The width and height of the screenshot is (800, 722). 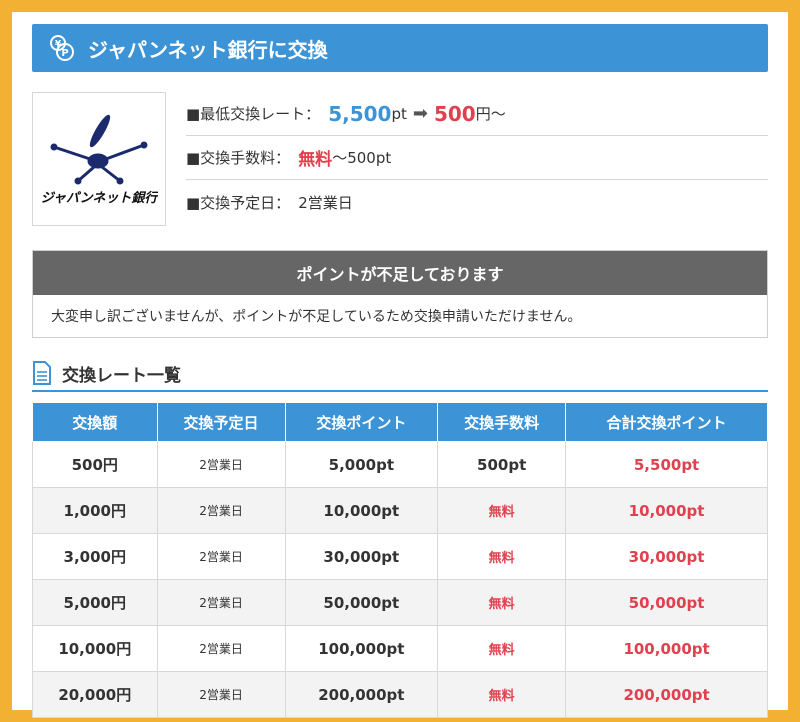 I want to click on table-row: 10,000円 2営業日 100,000pt 無料 100,000pt, so click(x=400, y=648).